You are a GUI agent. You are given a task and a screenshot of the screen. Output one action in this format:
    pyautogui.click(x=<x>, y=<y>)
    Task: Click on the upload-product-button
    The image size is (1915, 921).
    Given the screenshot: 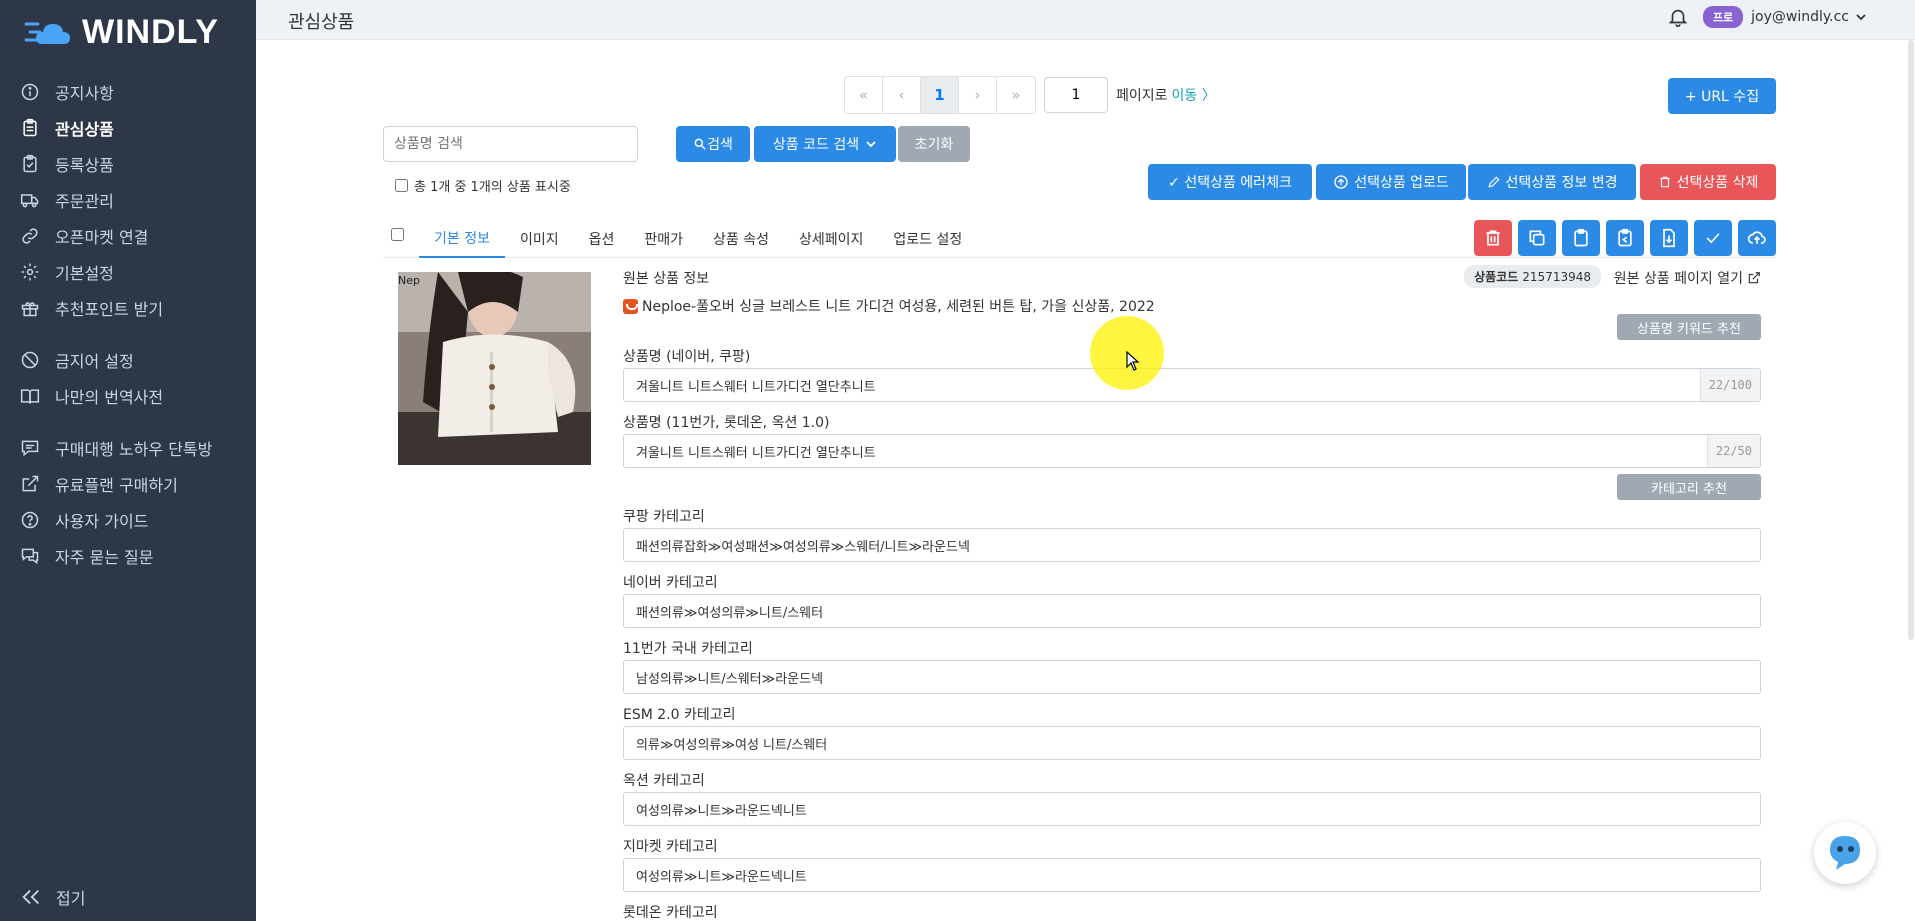 What is the action you would take?
    pyautogui.click(x=1757, y=238)
    